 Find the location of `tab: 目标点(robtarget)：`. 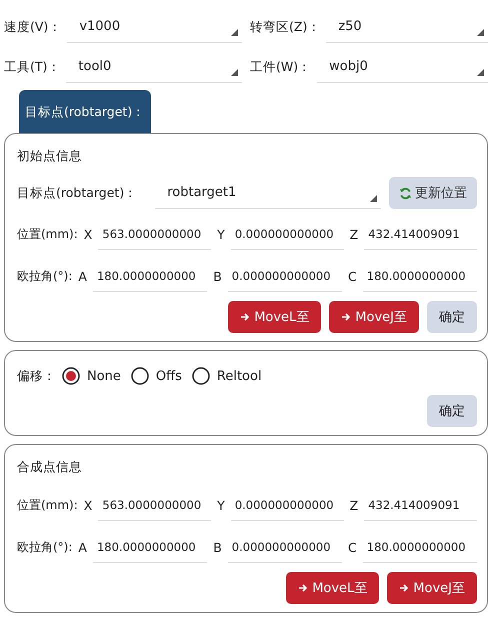

tab: 目标点(robtarget)： is located at coordinates (85, 111).